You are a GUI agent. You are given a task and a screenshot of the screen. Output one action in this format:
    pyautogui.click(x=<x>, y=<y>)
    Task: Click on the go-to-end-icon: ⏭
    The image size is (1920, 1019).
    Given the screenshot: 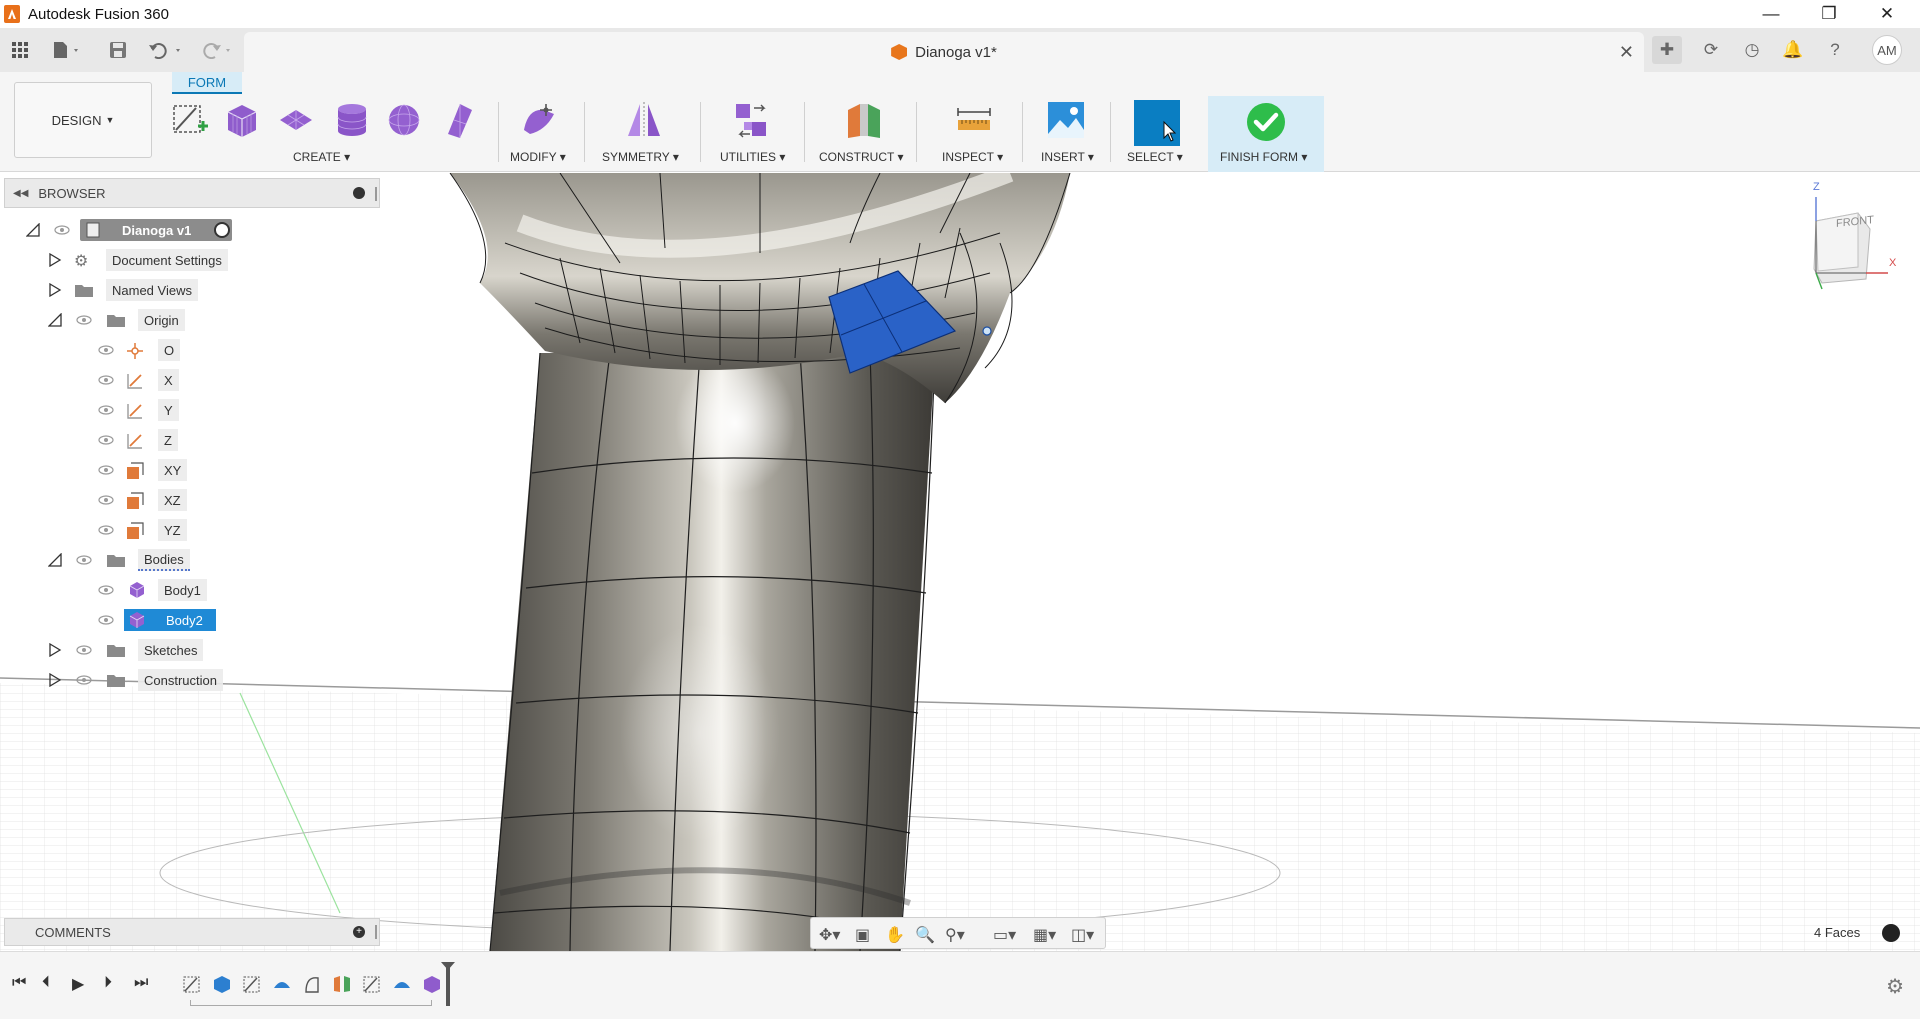 What is the action you would take?
    pyautogui.click(x=141, y=983)
    